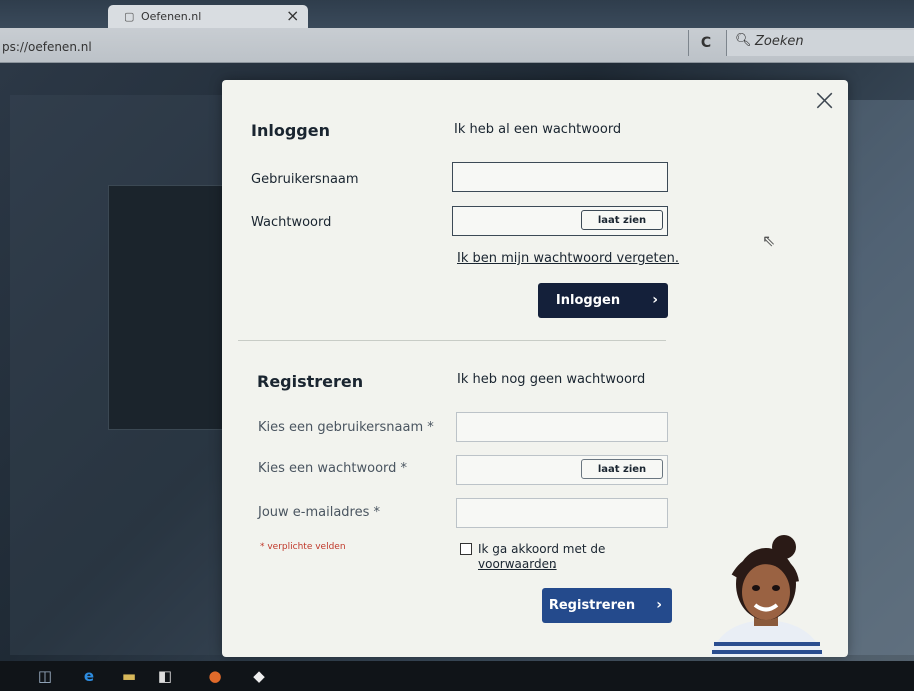  I want to click on browser-tab: ▢ Oefenen.nl ×, so click(208, 16).